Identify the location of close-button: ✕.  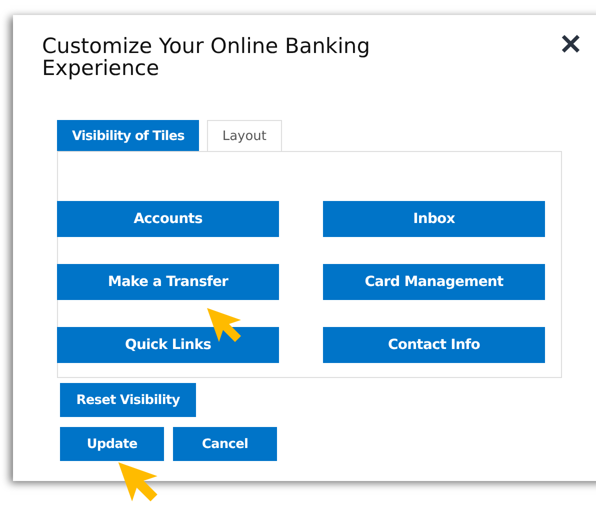
(570, 45).